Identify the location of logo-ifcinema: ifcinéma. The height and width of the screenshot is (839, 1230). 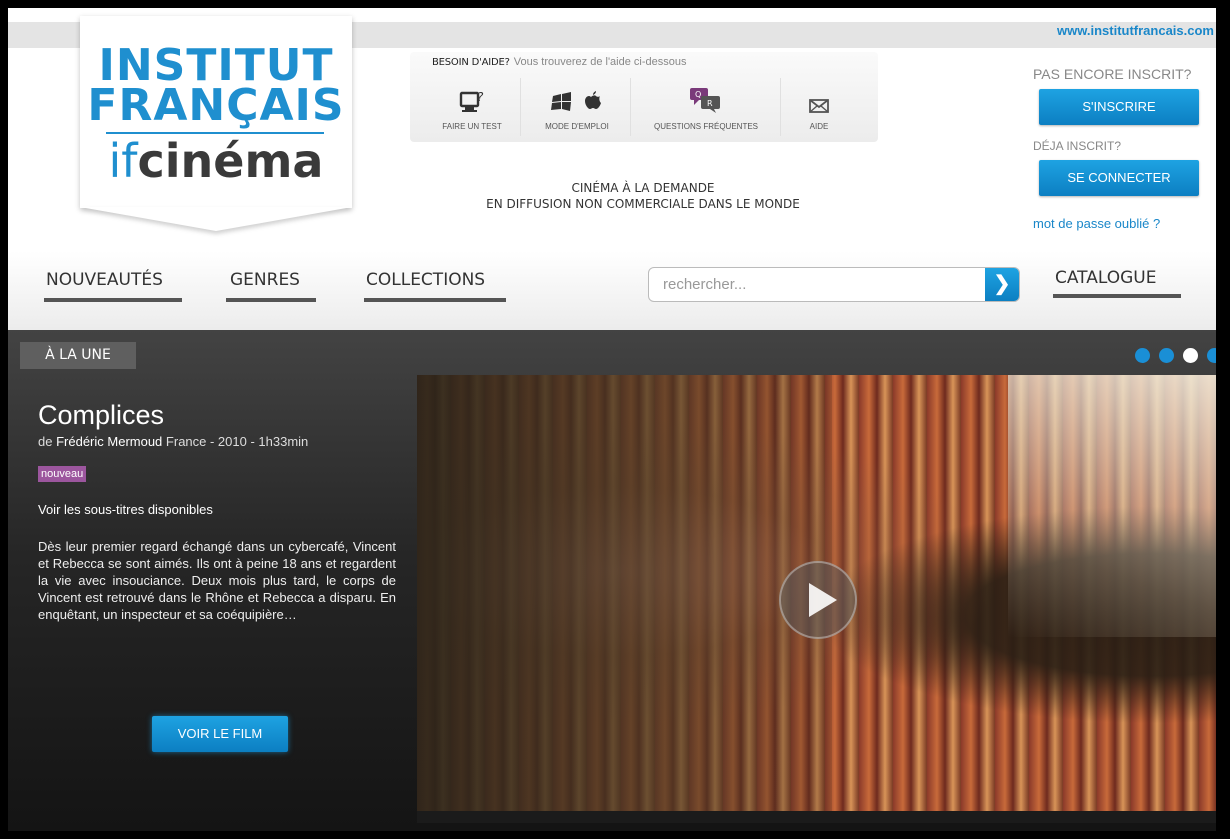
(216, 161).